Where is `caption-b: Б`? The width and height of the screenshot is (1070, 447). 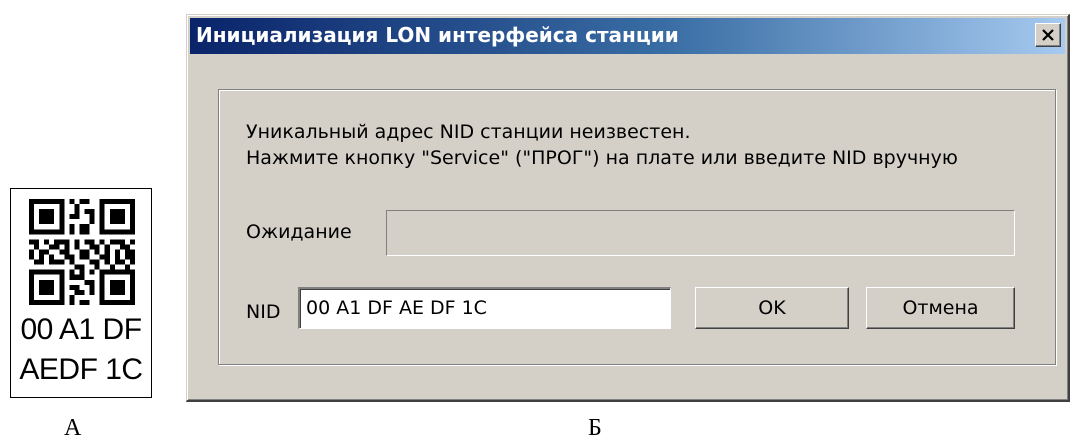 caption-b: Б is located at coordinates (595, 428).